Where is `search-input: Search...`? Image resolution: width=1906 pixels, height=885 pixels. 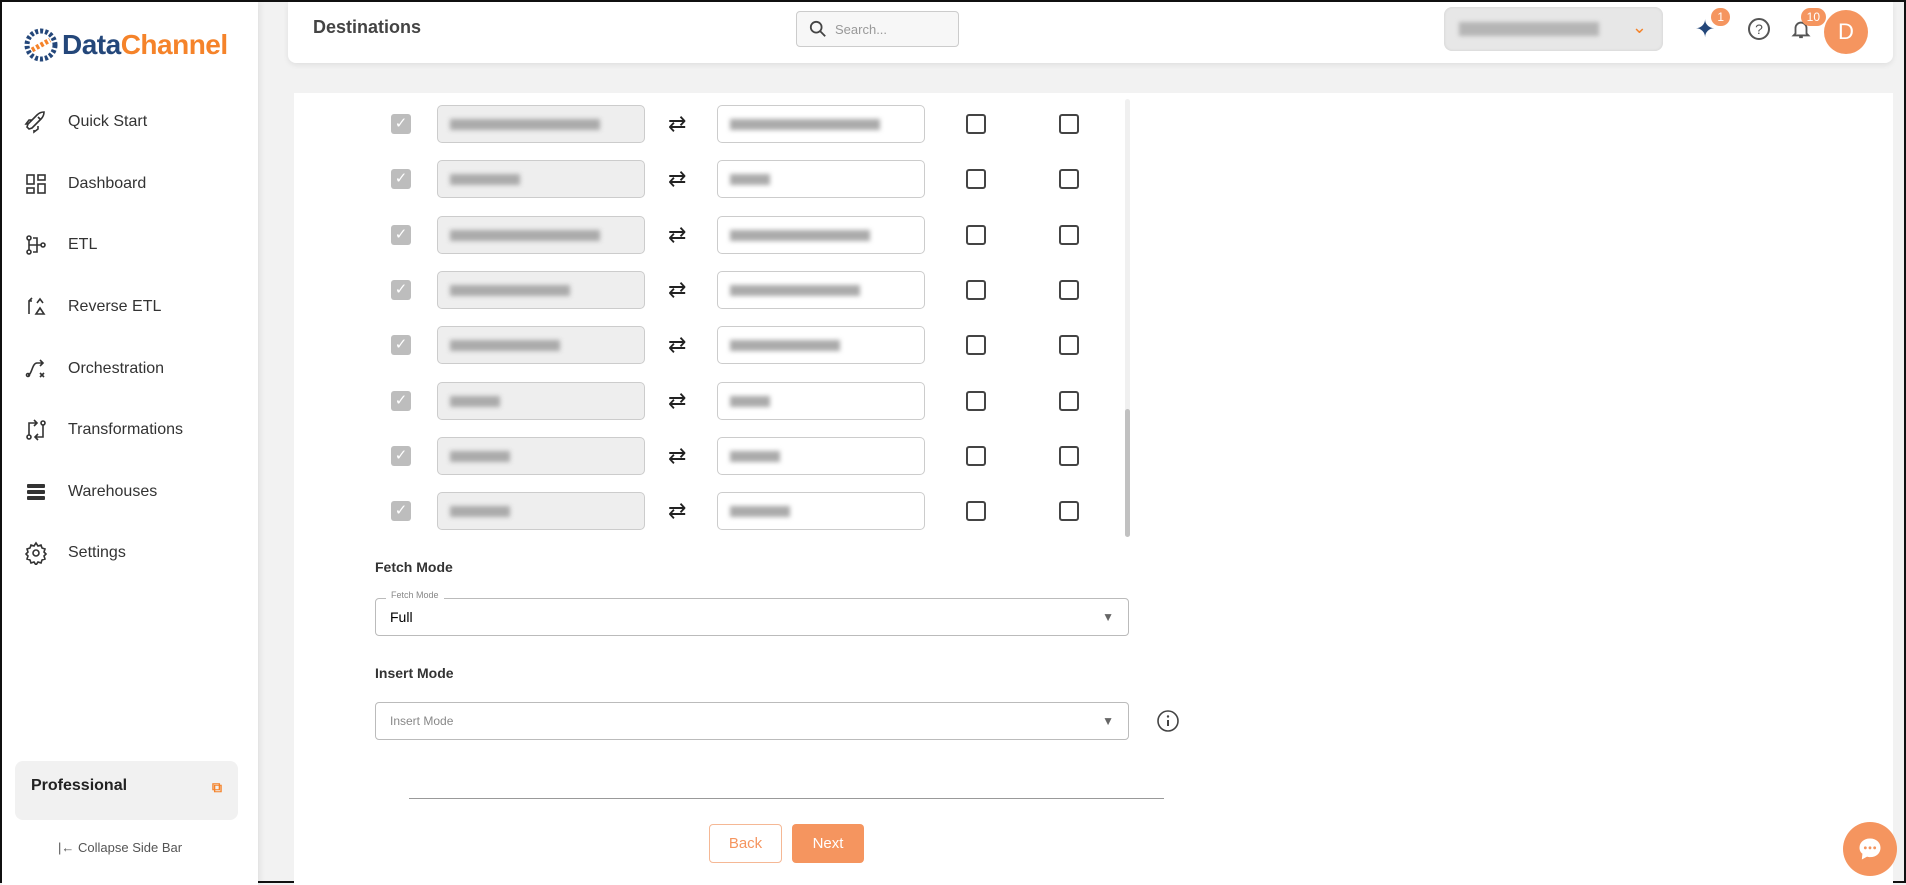
search-input: Search... is located at coordinates (877, 29).